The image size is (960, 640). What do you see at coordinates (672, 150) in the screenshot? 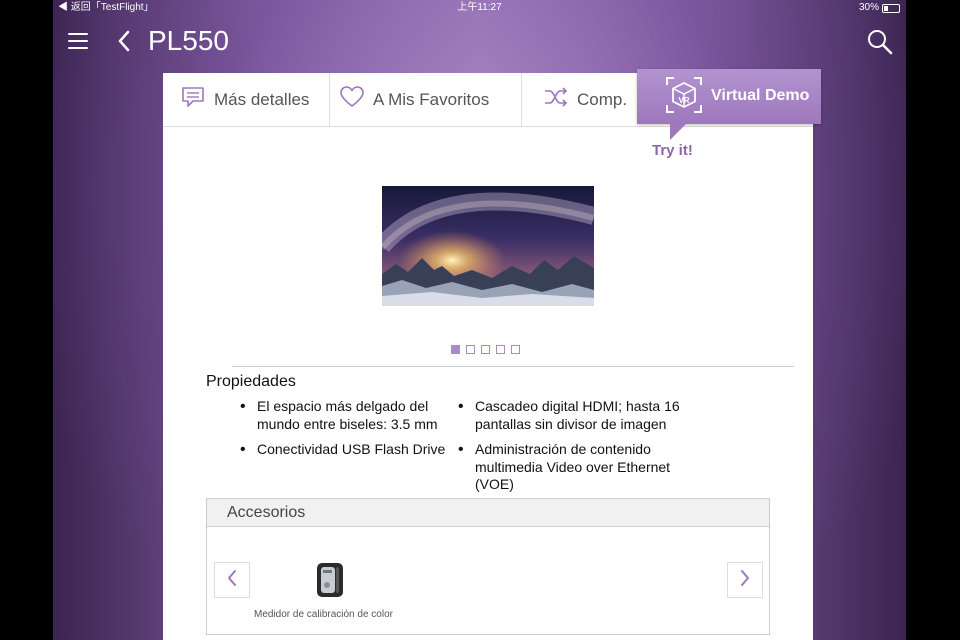
I see `try-it-hint: Try it!` at bounding box center [672, 150].